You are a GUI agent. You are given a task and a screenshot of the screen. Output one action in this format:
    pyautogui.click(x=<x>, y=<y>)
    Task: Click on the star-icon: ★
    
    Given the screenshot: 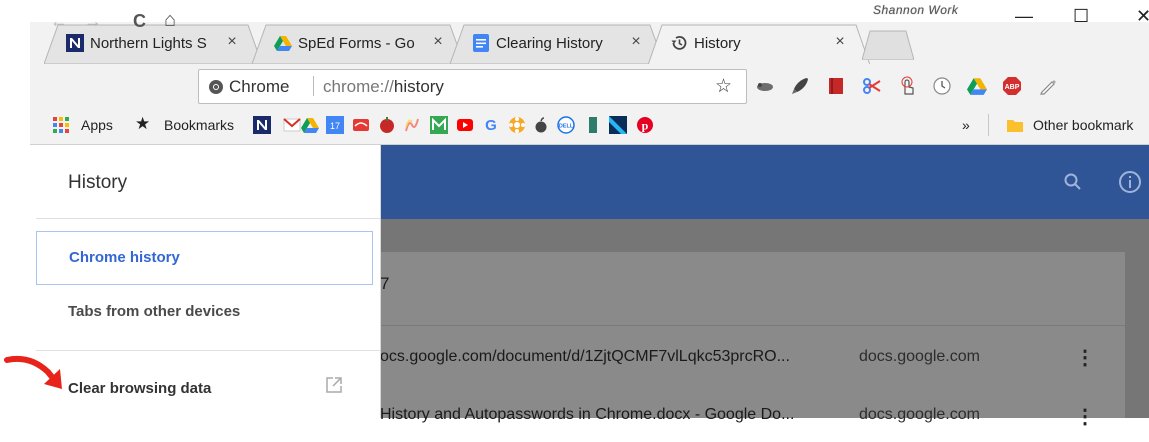 What is the action you would take?
    pyautogui.click(x=143, y=123)
    